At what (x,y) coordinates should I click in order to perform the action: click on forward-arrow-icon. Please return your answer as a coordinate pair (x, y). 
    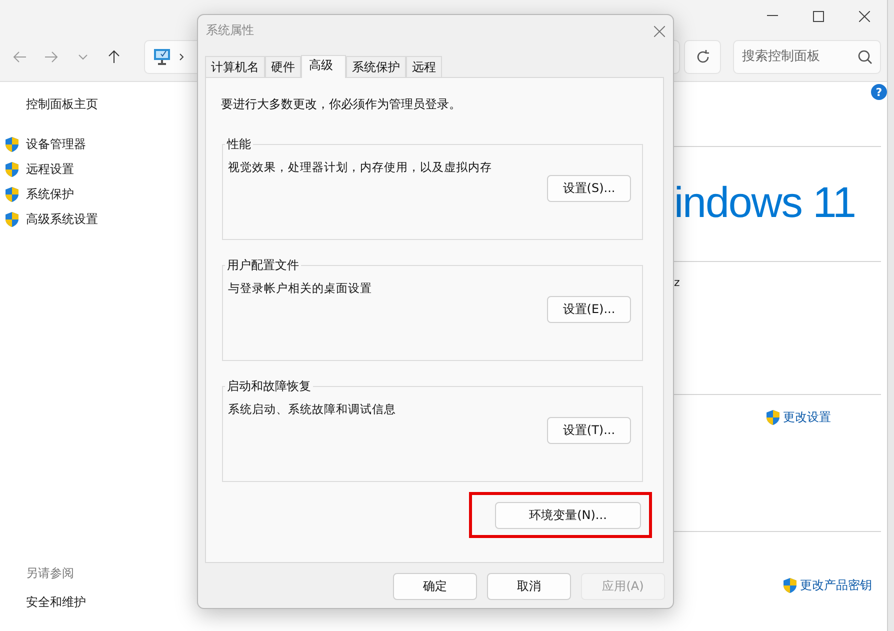
    Looking at the image, I should click on (51, 56).